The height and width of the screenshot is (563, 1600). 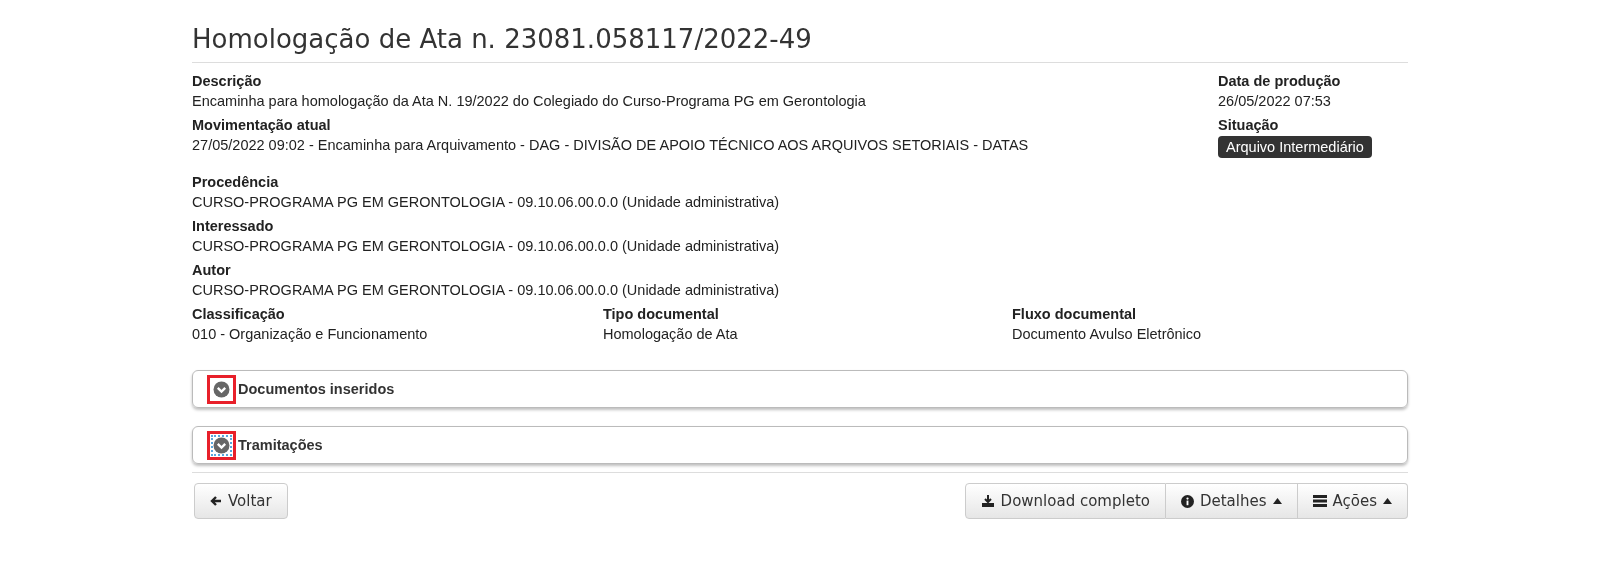 I want to click on field-value: 26/05/2022 07:53, so click(x=1275, y=101).